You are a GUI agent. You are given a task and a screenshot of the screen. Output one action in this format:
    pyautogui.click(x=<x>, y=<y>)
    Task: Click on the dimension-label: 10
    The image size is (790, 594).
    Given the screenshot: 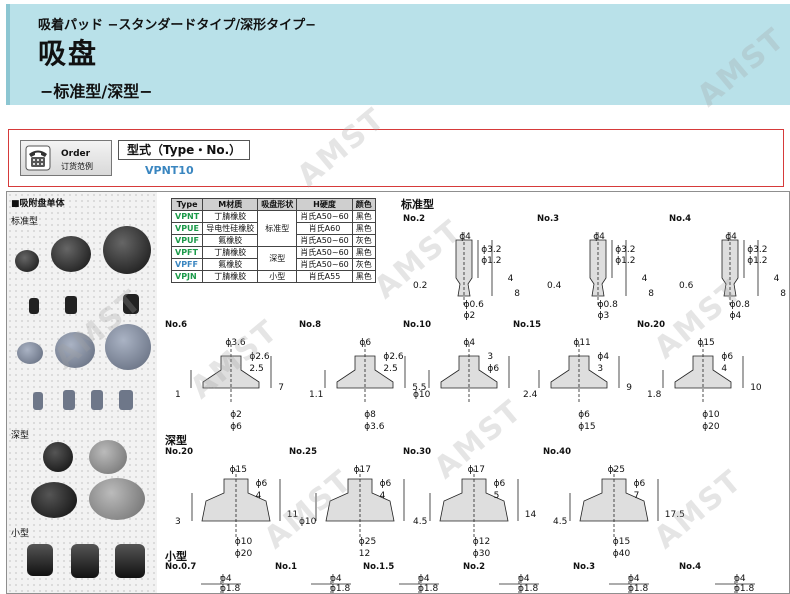 What is the action you would take?
    pyautogui.click(x=756, y=388)
    